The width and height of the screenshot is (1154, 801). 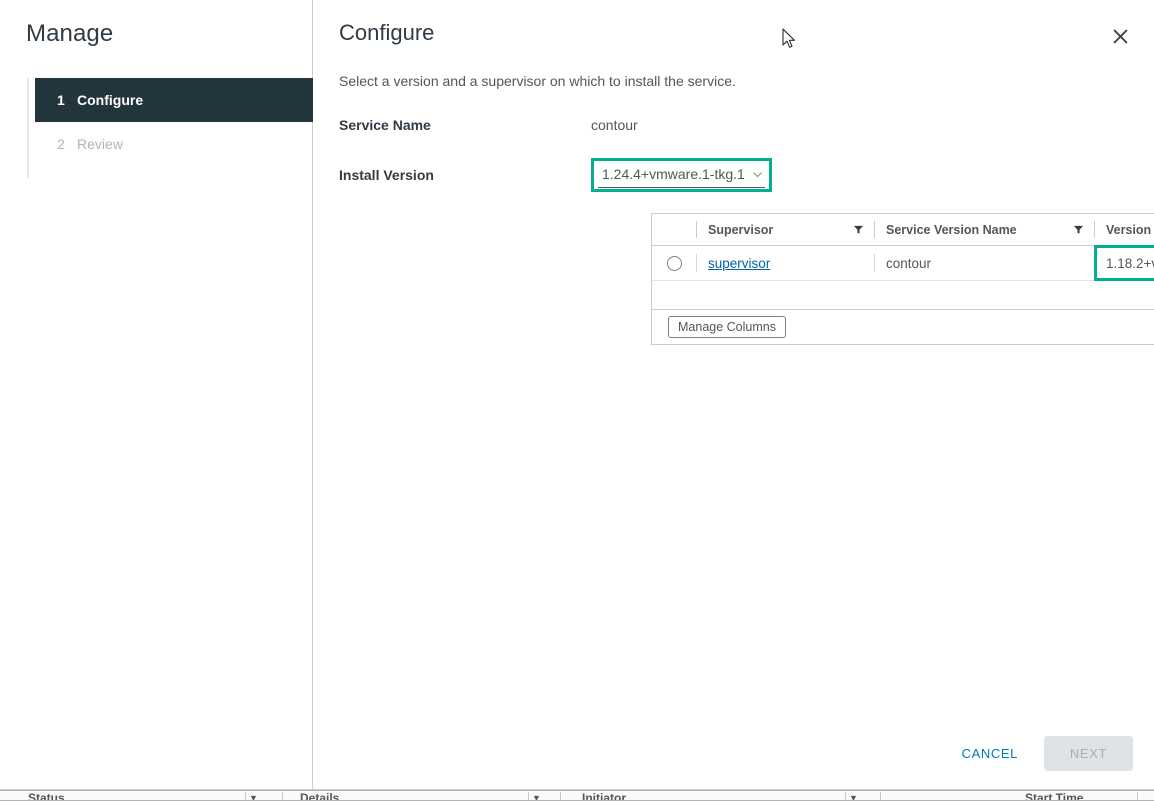 What do you see at coordinates (739, 263) in the screenshot?
I see `supervisor-link: supervisor` at bounding box center [739, 263].